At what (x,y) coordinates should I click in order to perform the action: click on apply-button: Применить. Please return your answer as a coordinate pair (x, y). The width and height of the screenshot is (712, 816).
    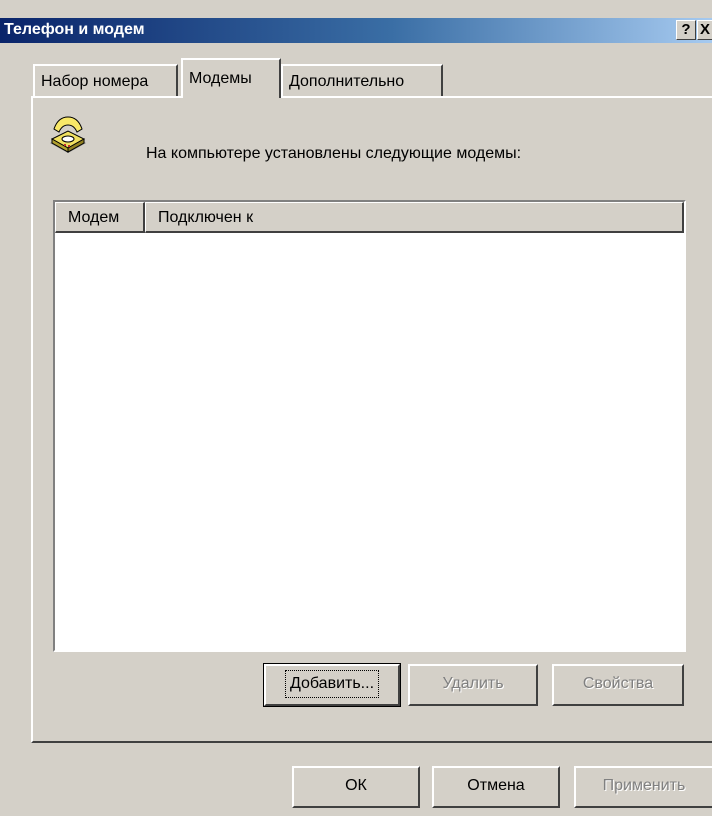
    Looking at the image, I should click on (643, 787).